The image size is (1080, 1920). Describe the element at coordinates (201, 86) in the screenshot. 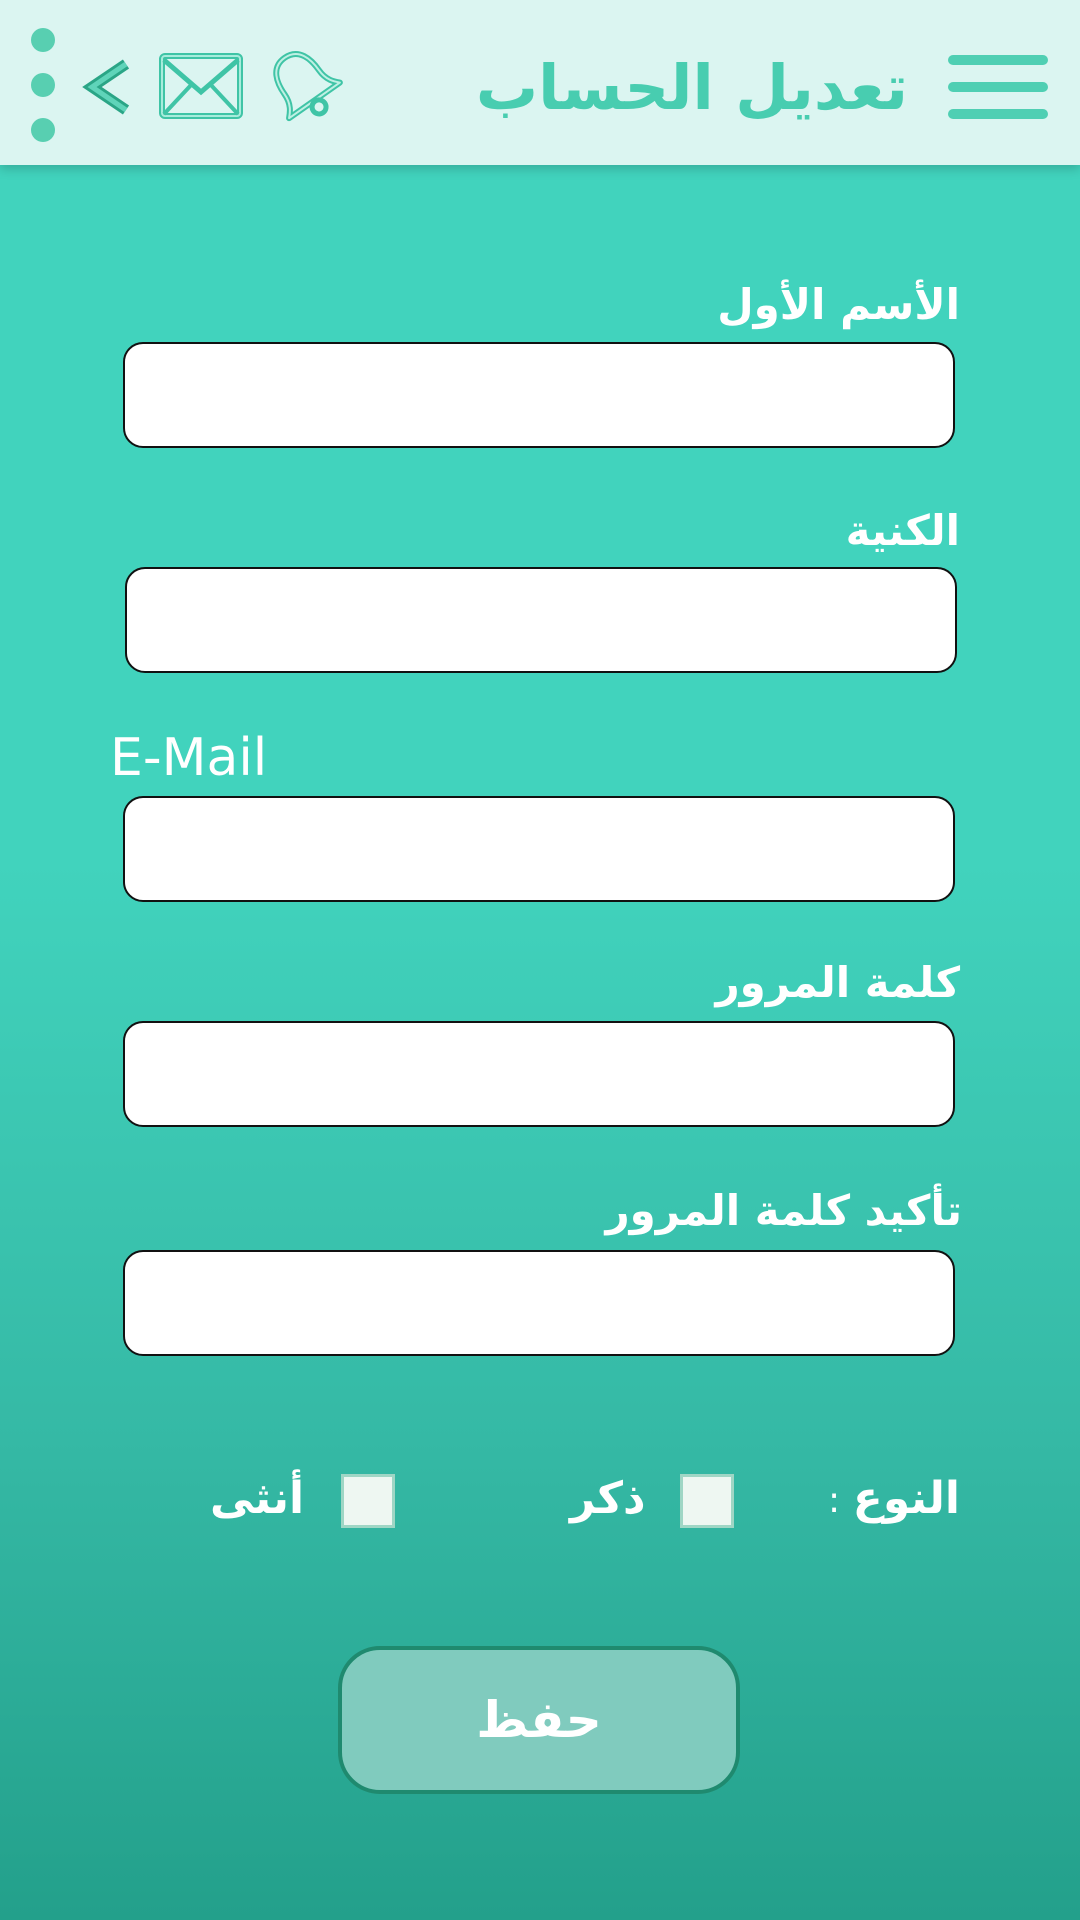

I see `mail-icon` at that location.